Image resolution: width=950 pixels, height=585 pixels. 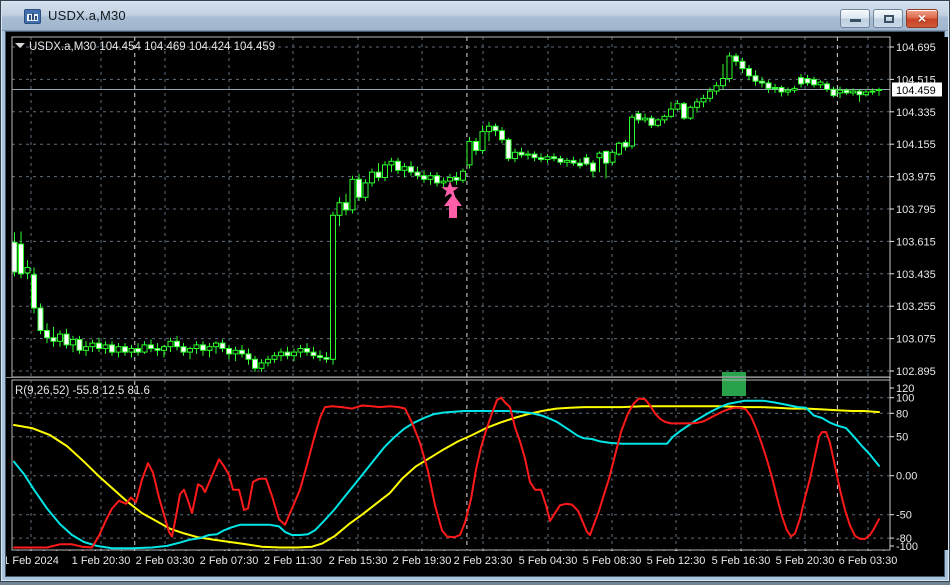 What do you see at coordinates (612, 561) in the screenshot?
I see `time-axis-label: 5 Feb 08:30` at bounding box center [612, 561].